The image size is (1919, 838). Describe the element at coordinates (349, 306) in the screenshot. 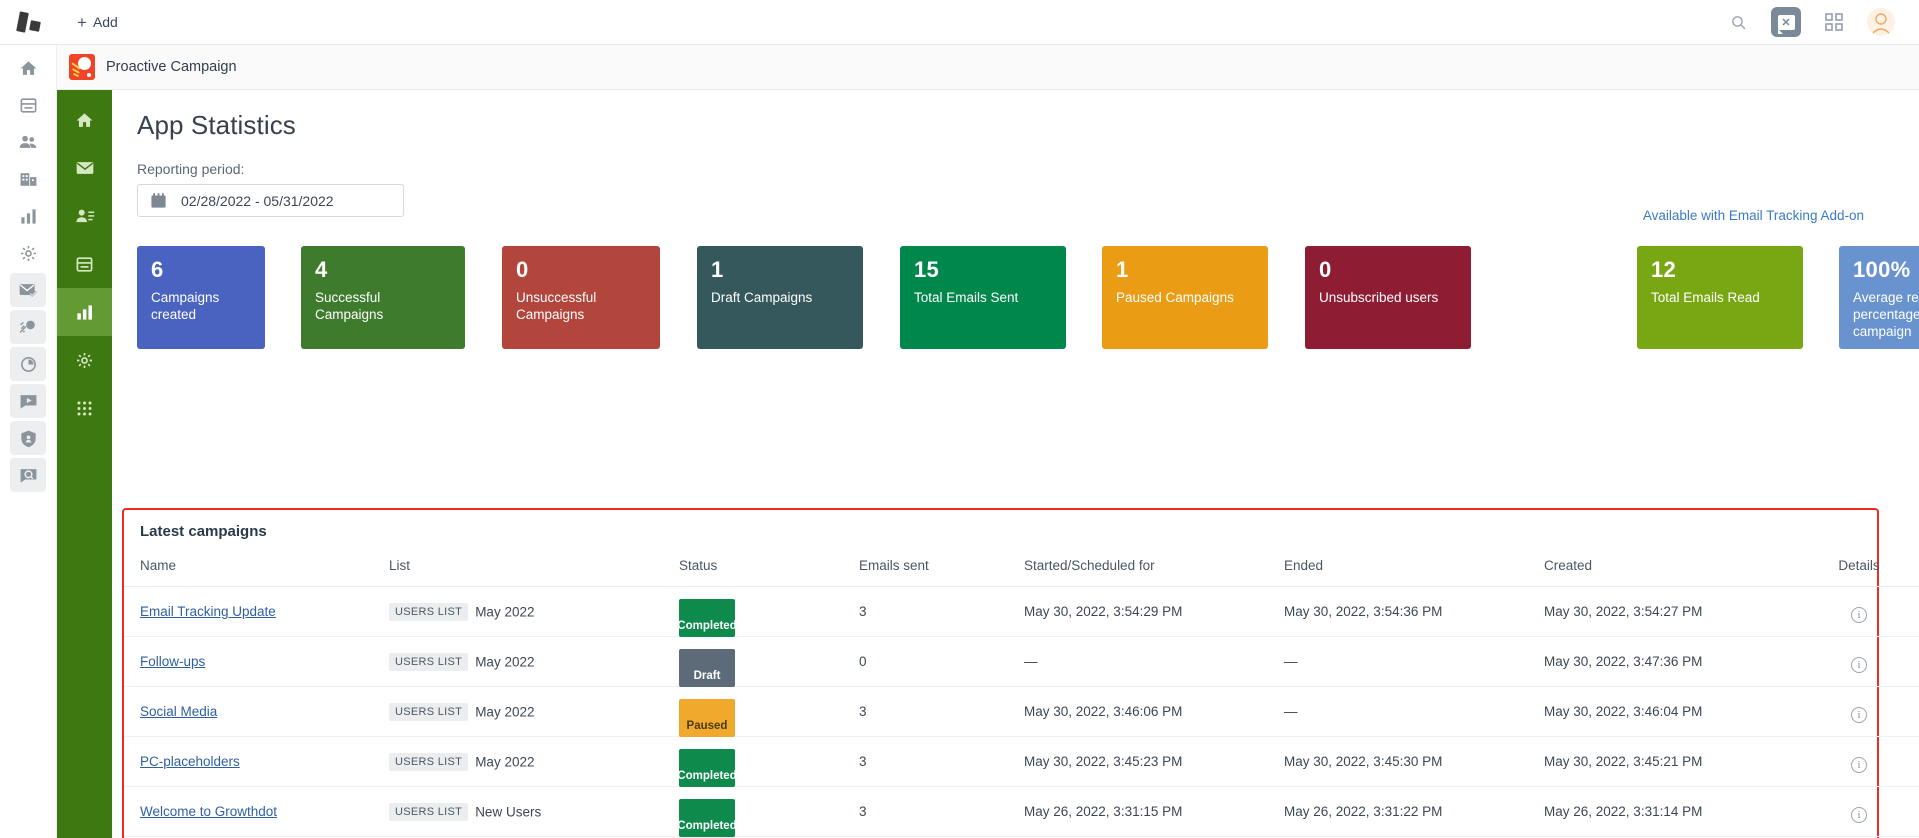

I see `stat-card-label: Successful Campaigns` at that location.